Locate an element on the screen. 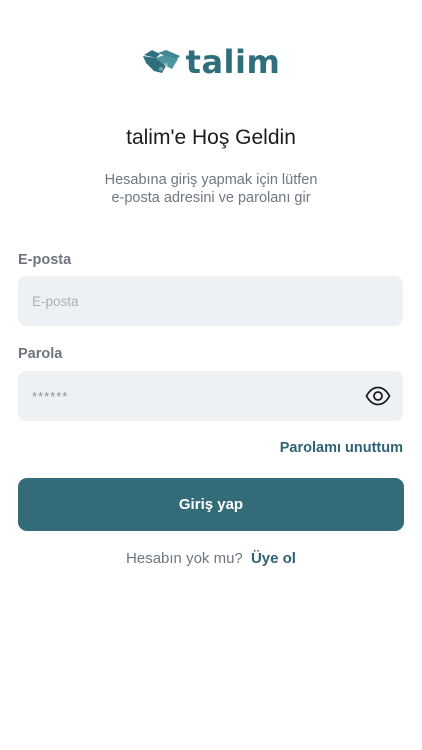  email-label: E-posta is located at coordinates (45, 260).